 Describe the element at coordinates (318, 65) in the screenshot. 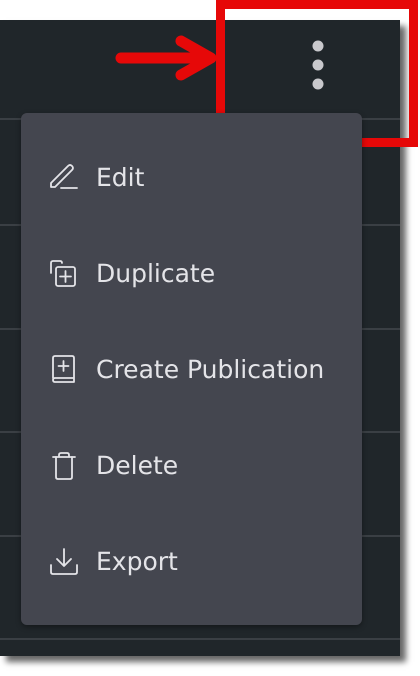

I see `kebab-menu-icon` at that location.